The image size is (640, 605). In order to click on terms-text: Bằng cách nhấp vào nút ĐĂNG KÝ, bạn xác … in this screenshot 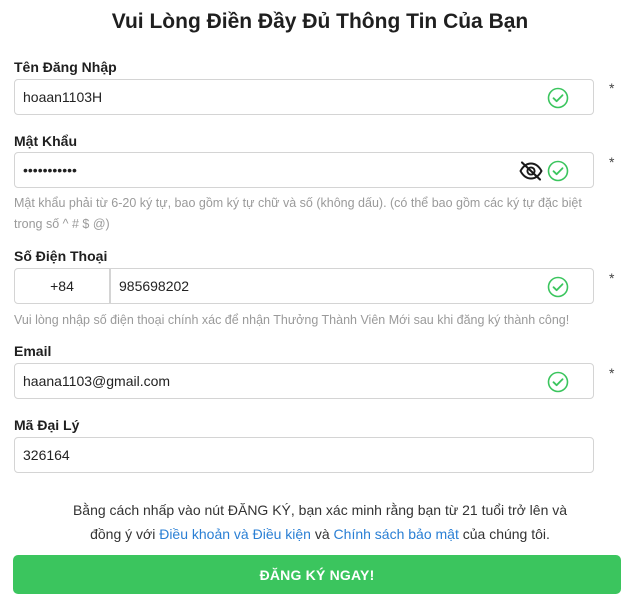, I will do `click(320, 522)`.